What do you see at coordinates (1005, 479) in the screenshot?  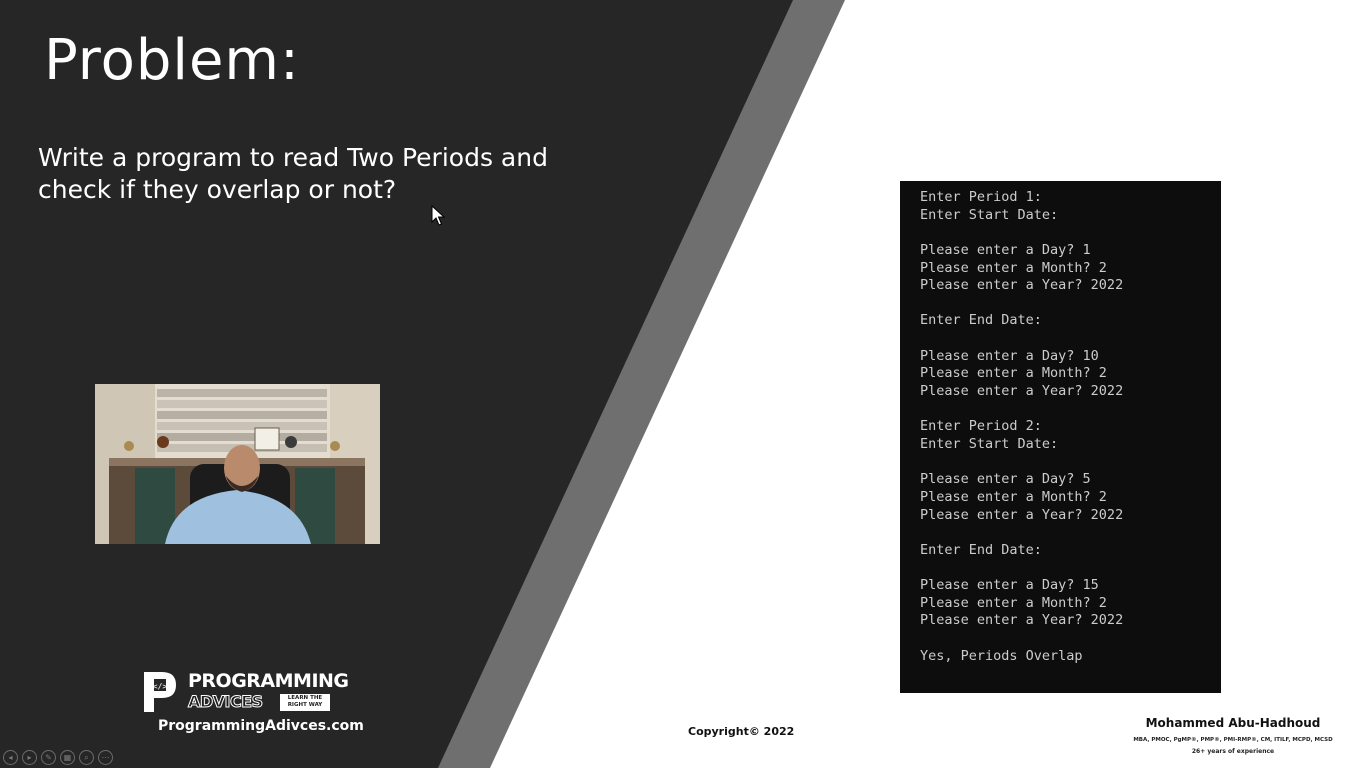 I see `console-line: Please enter a Day? 5` at bounding box center [1005, 479].